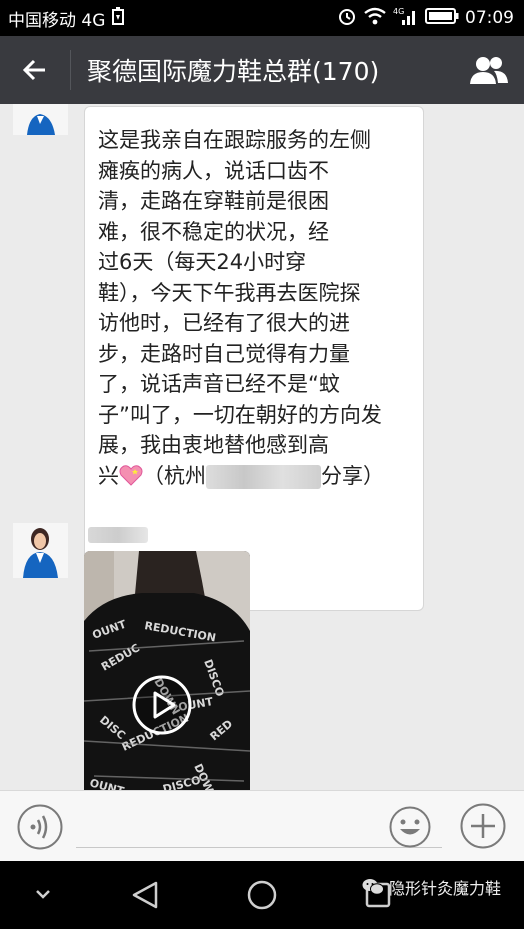 Image resolution: width=524 pixels, height=929 pixels. I want to click on message-line: 过6天（每天24小时穿, so click(202, 262).